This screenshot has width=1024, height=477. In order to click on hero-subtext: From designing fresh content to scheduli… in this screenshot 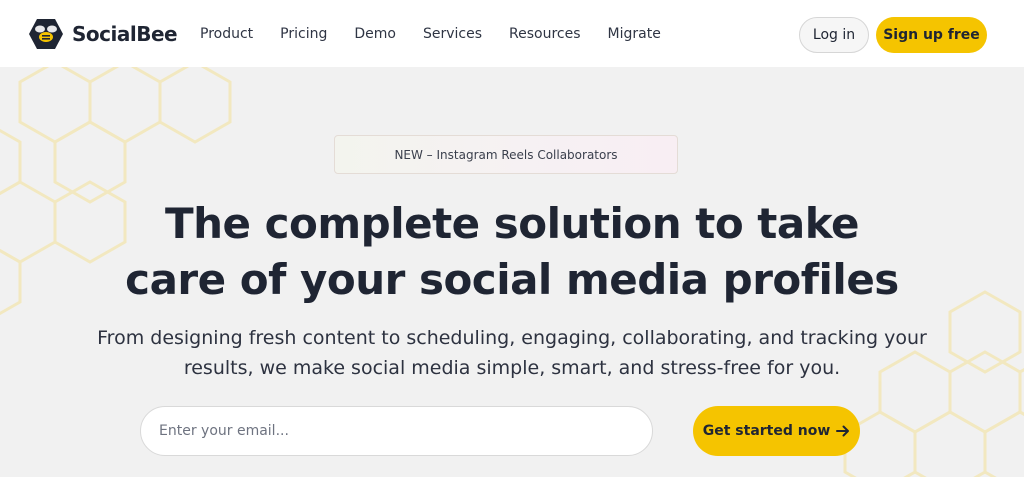, I will do `click(512, 353)`.